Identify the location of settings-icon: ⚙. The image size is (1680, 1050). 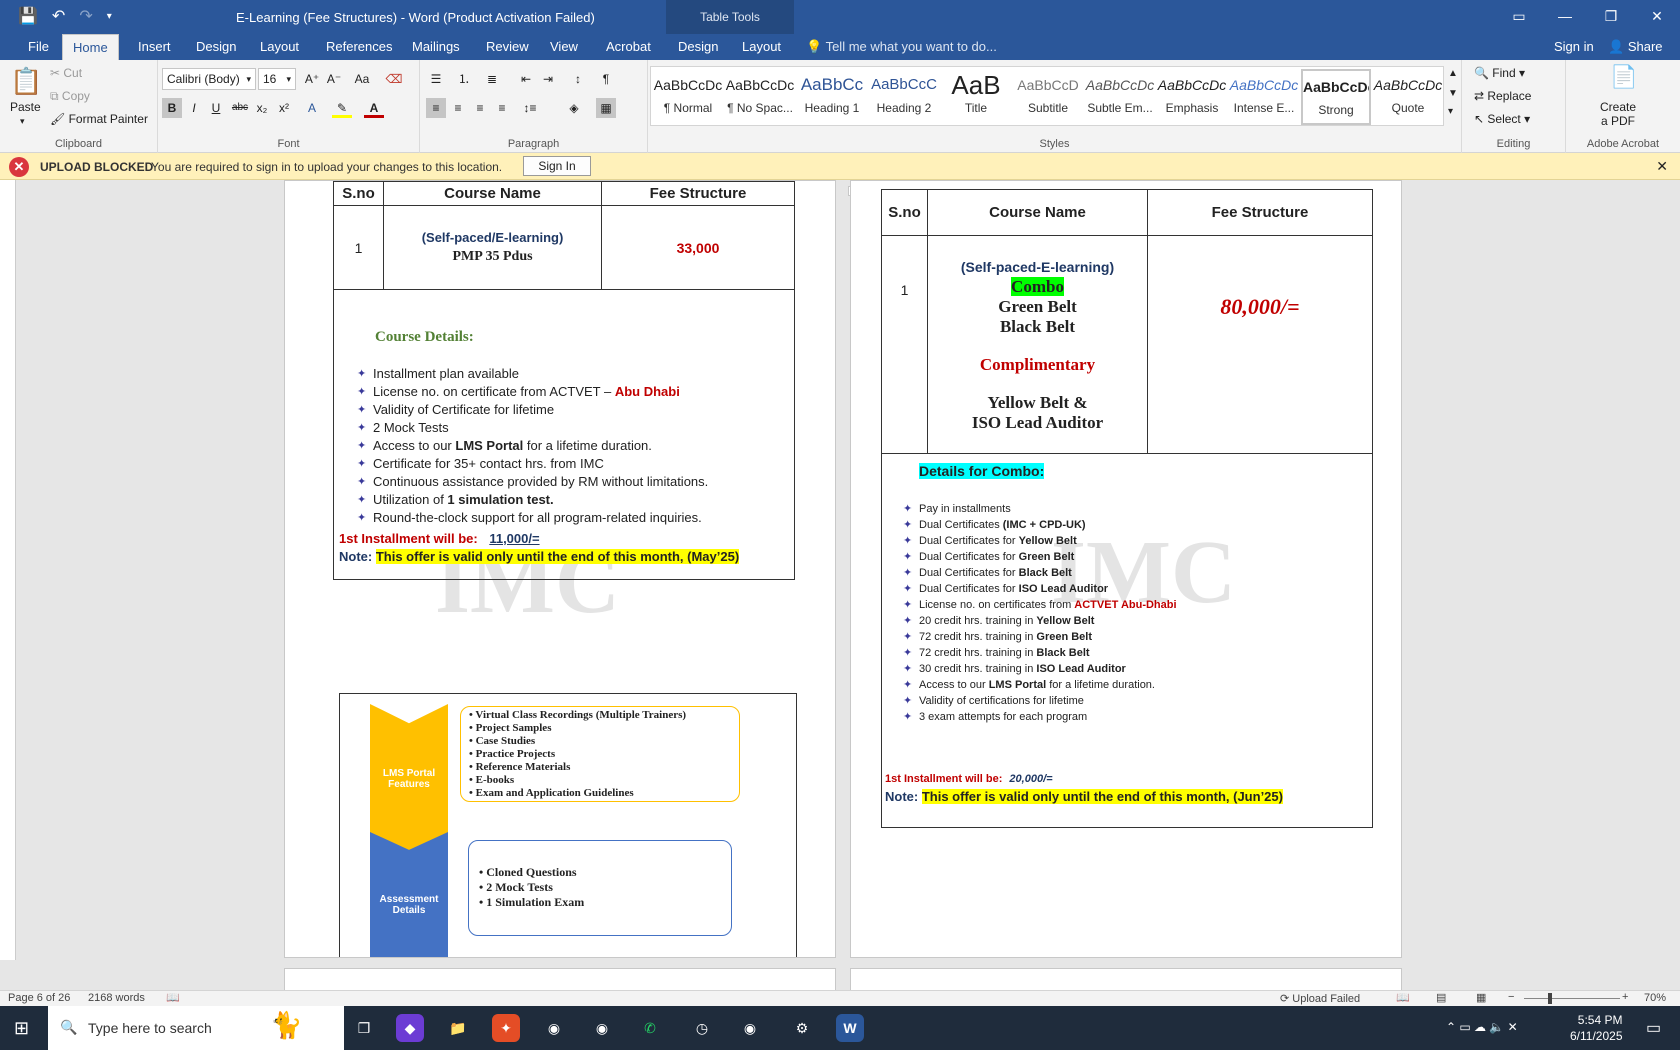
(802, 1028).